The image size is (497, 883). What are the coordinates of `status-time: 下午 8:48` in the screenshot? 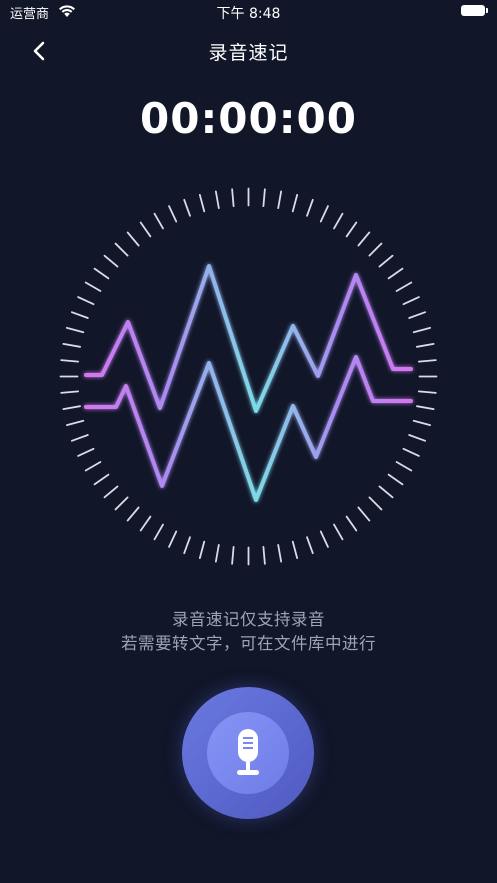 It's located at (248, 14).